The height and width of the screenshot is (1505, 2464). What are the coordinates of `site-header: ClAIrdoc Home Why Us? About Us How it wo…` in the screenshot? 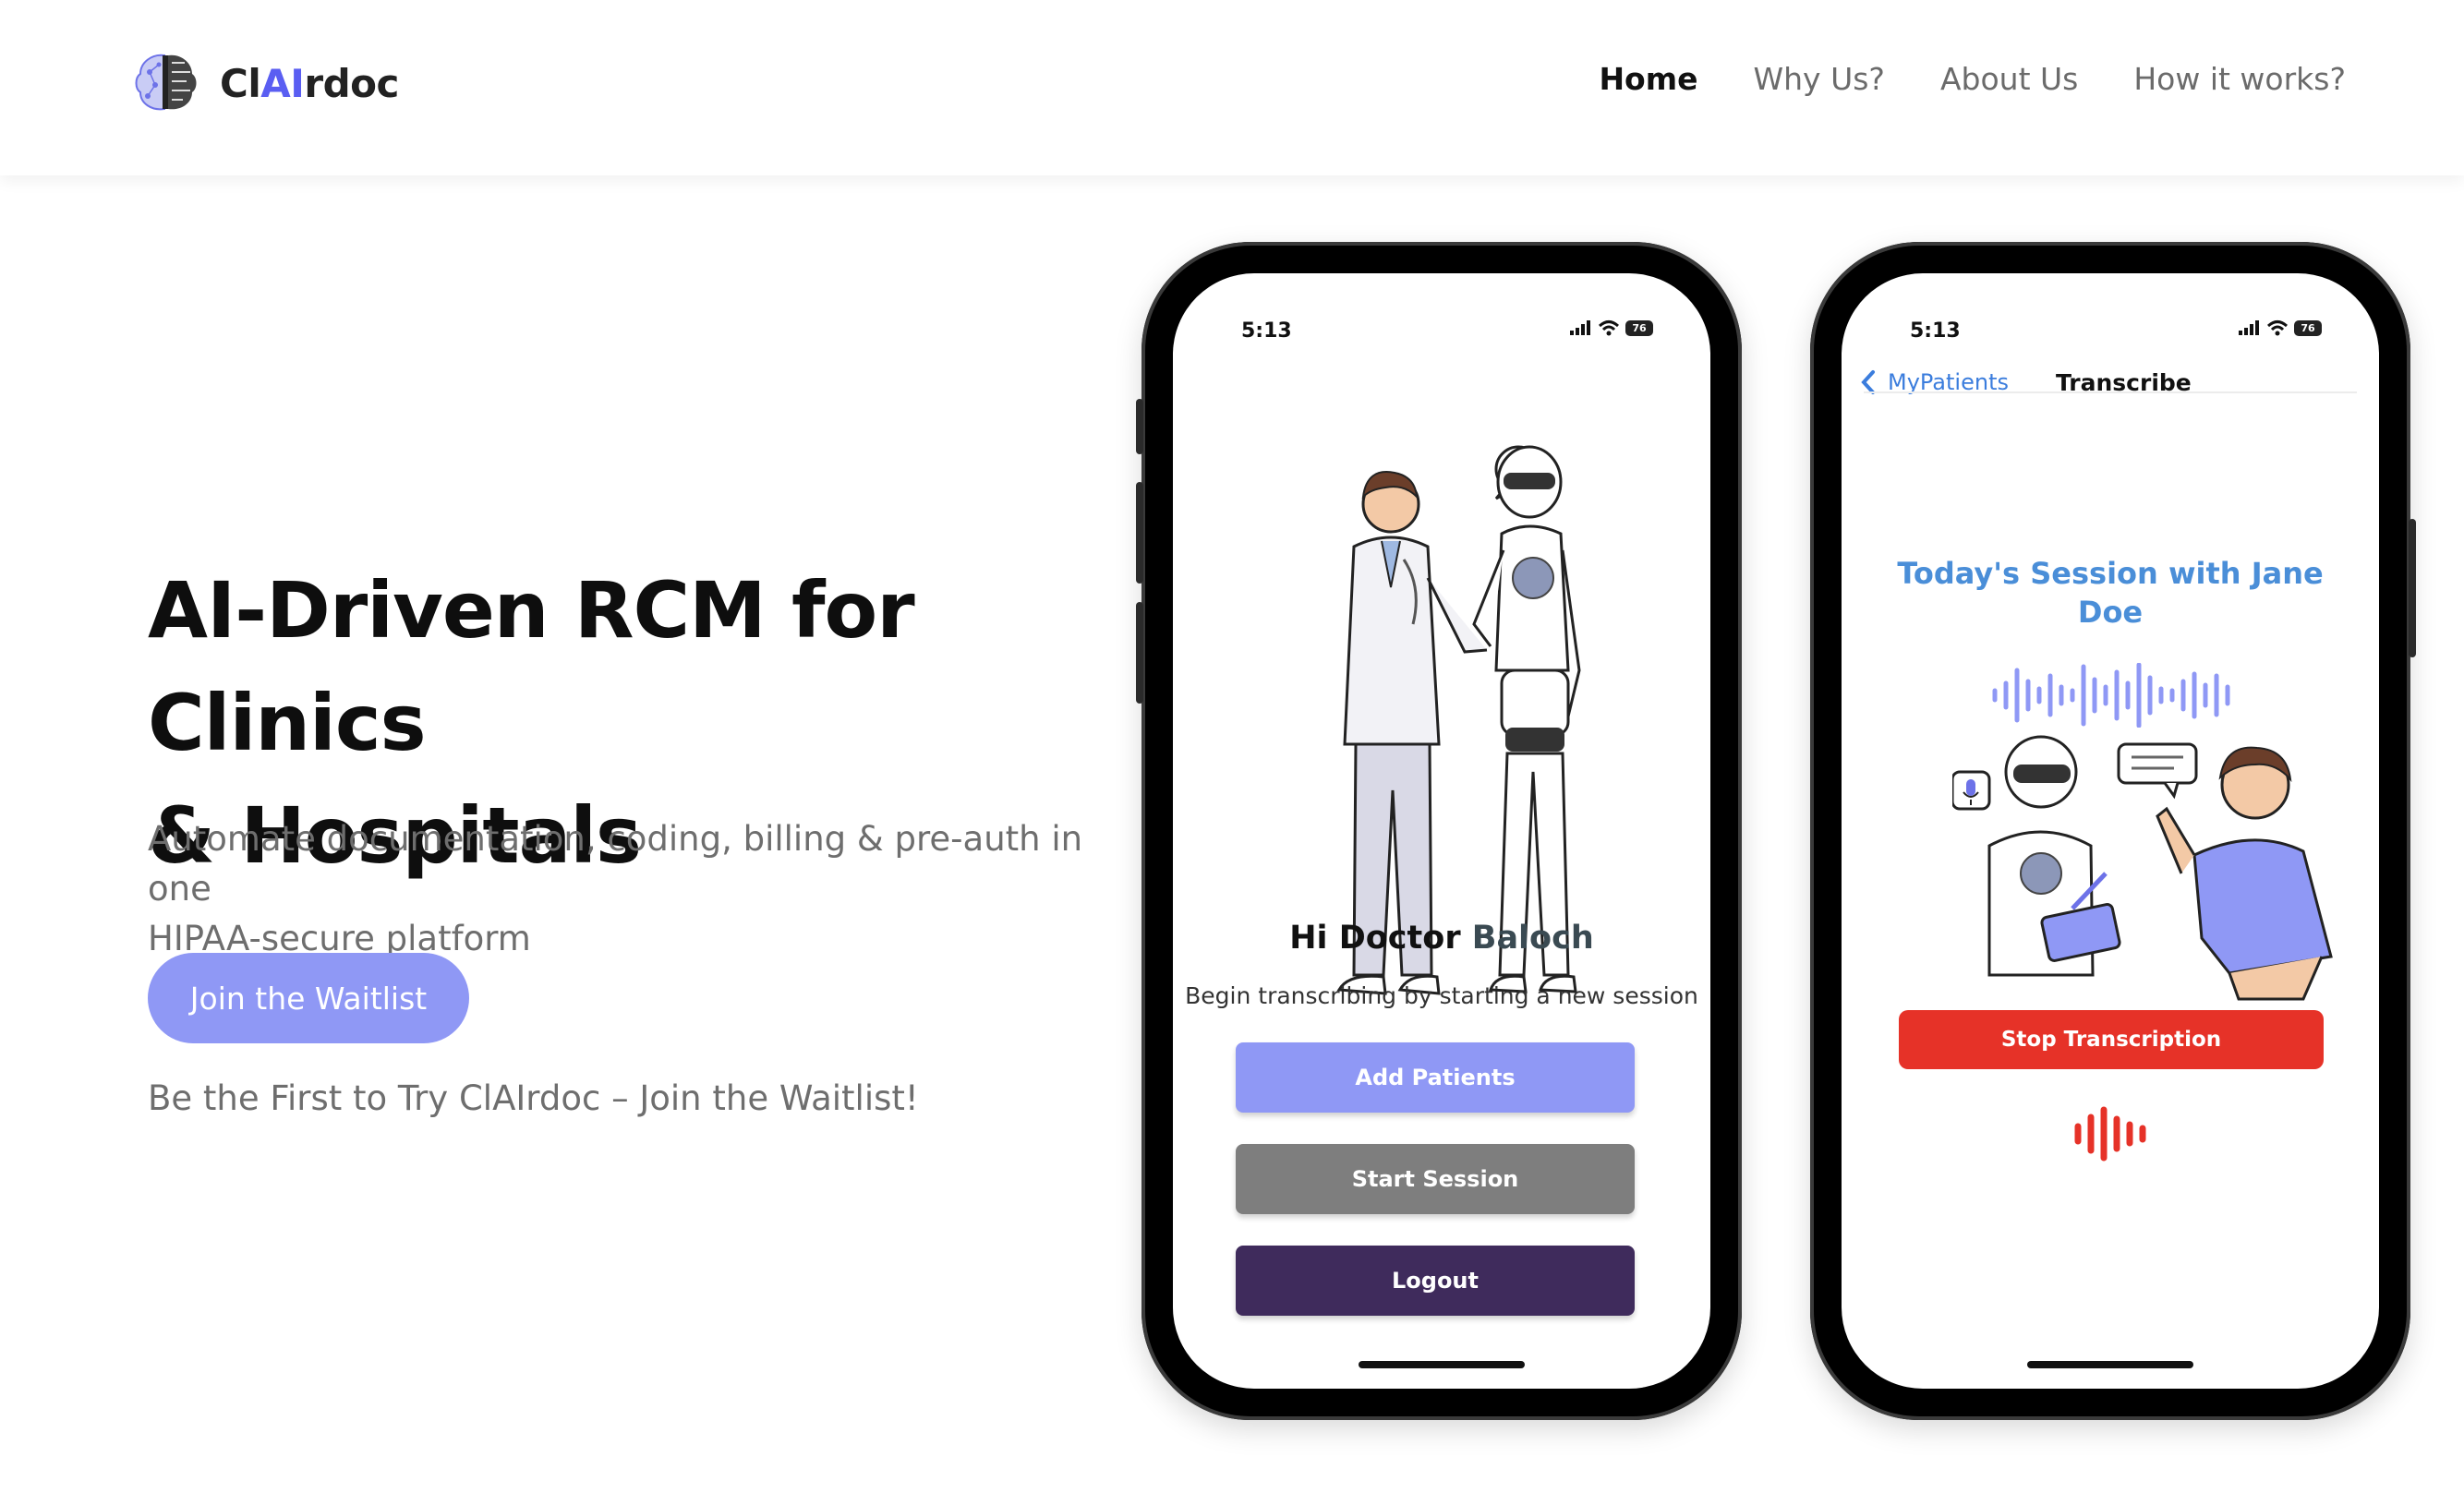 It's located at (1232, 87).